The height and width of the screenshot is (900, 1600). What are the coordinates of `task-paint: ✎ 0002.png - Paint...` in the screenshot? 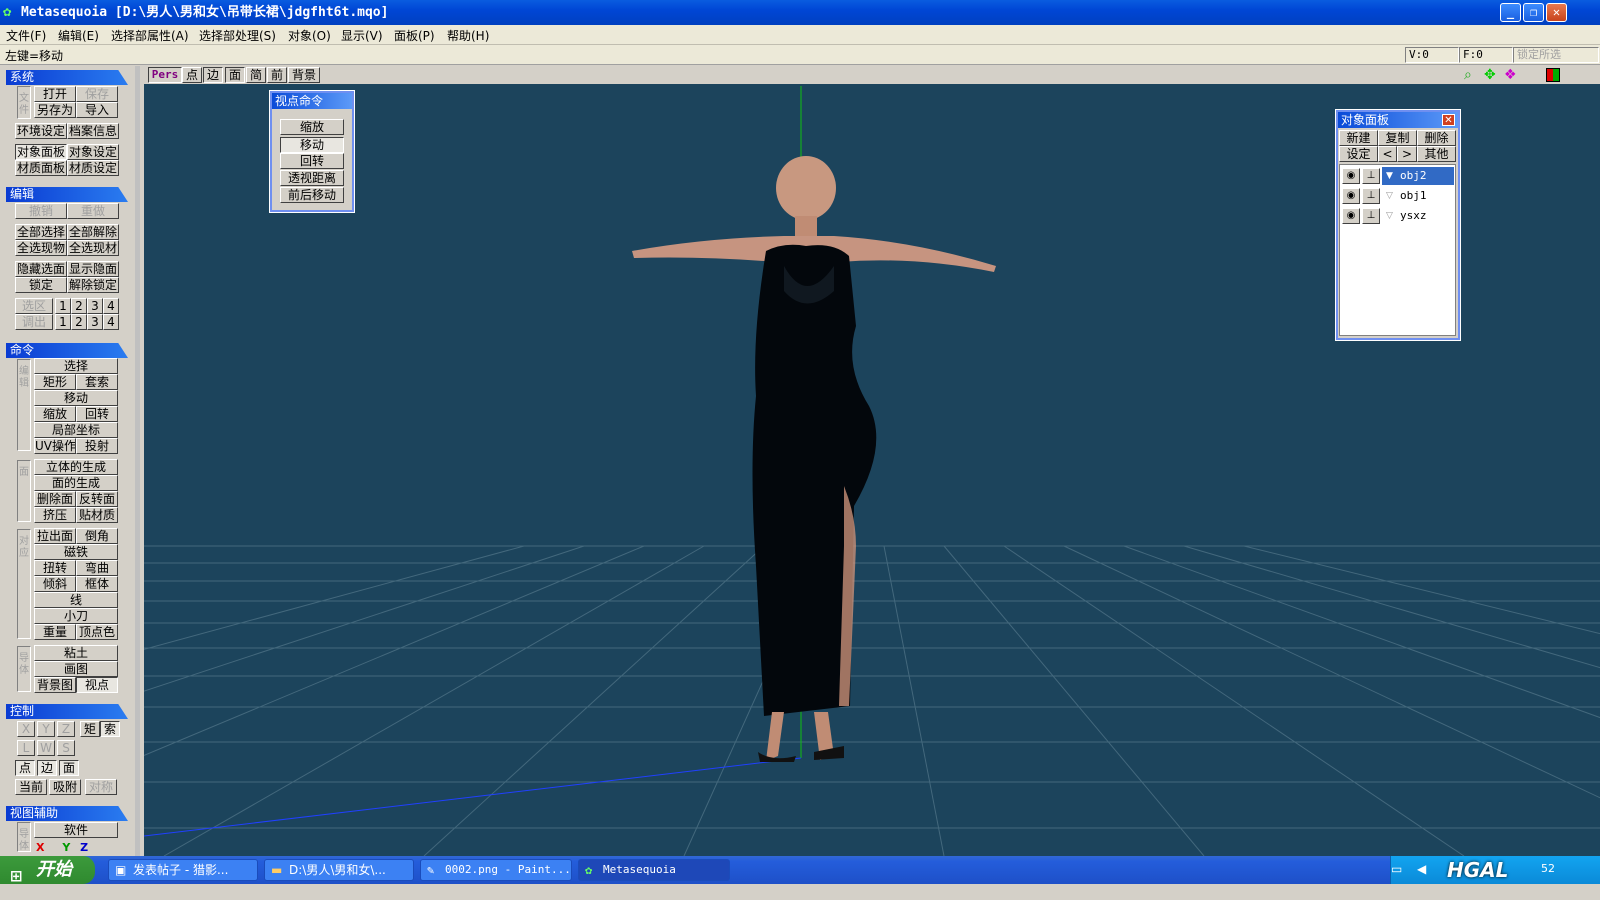 It's located at (496, 870).